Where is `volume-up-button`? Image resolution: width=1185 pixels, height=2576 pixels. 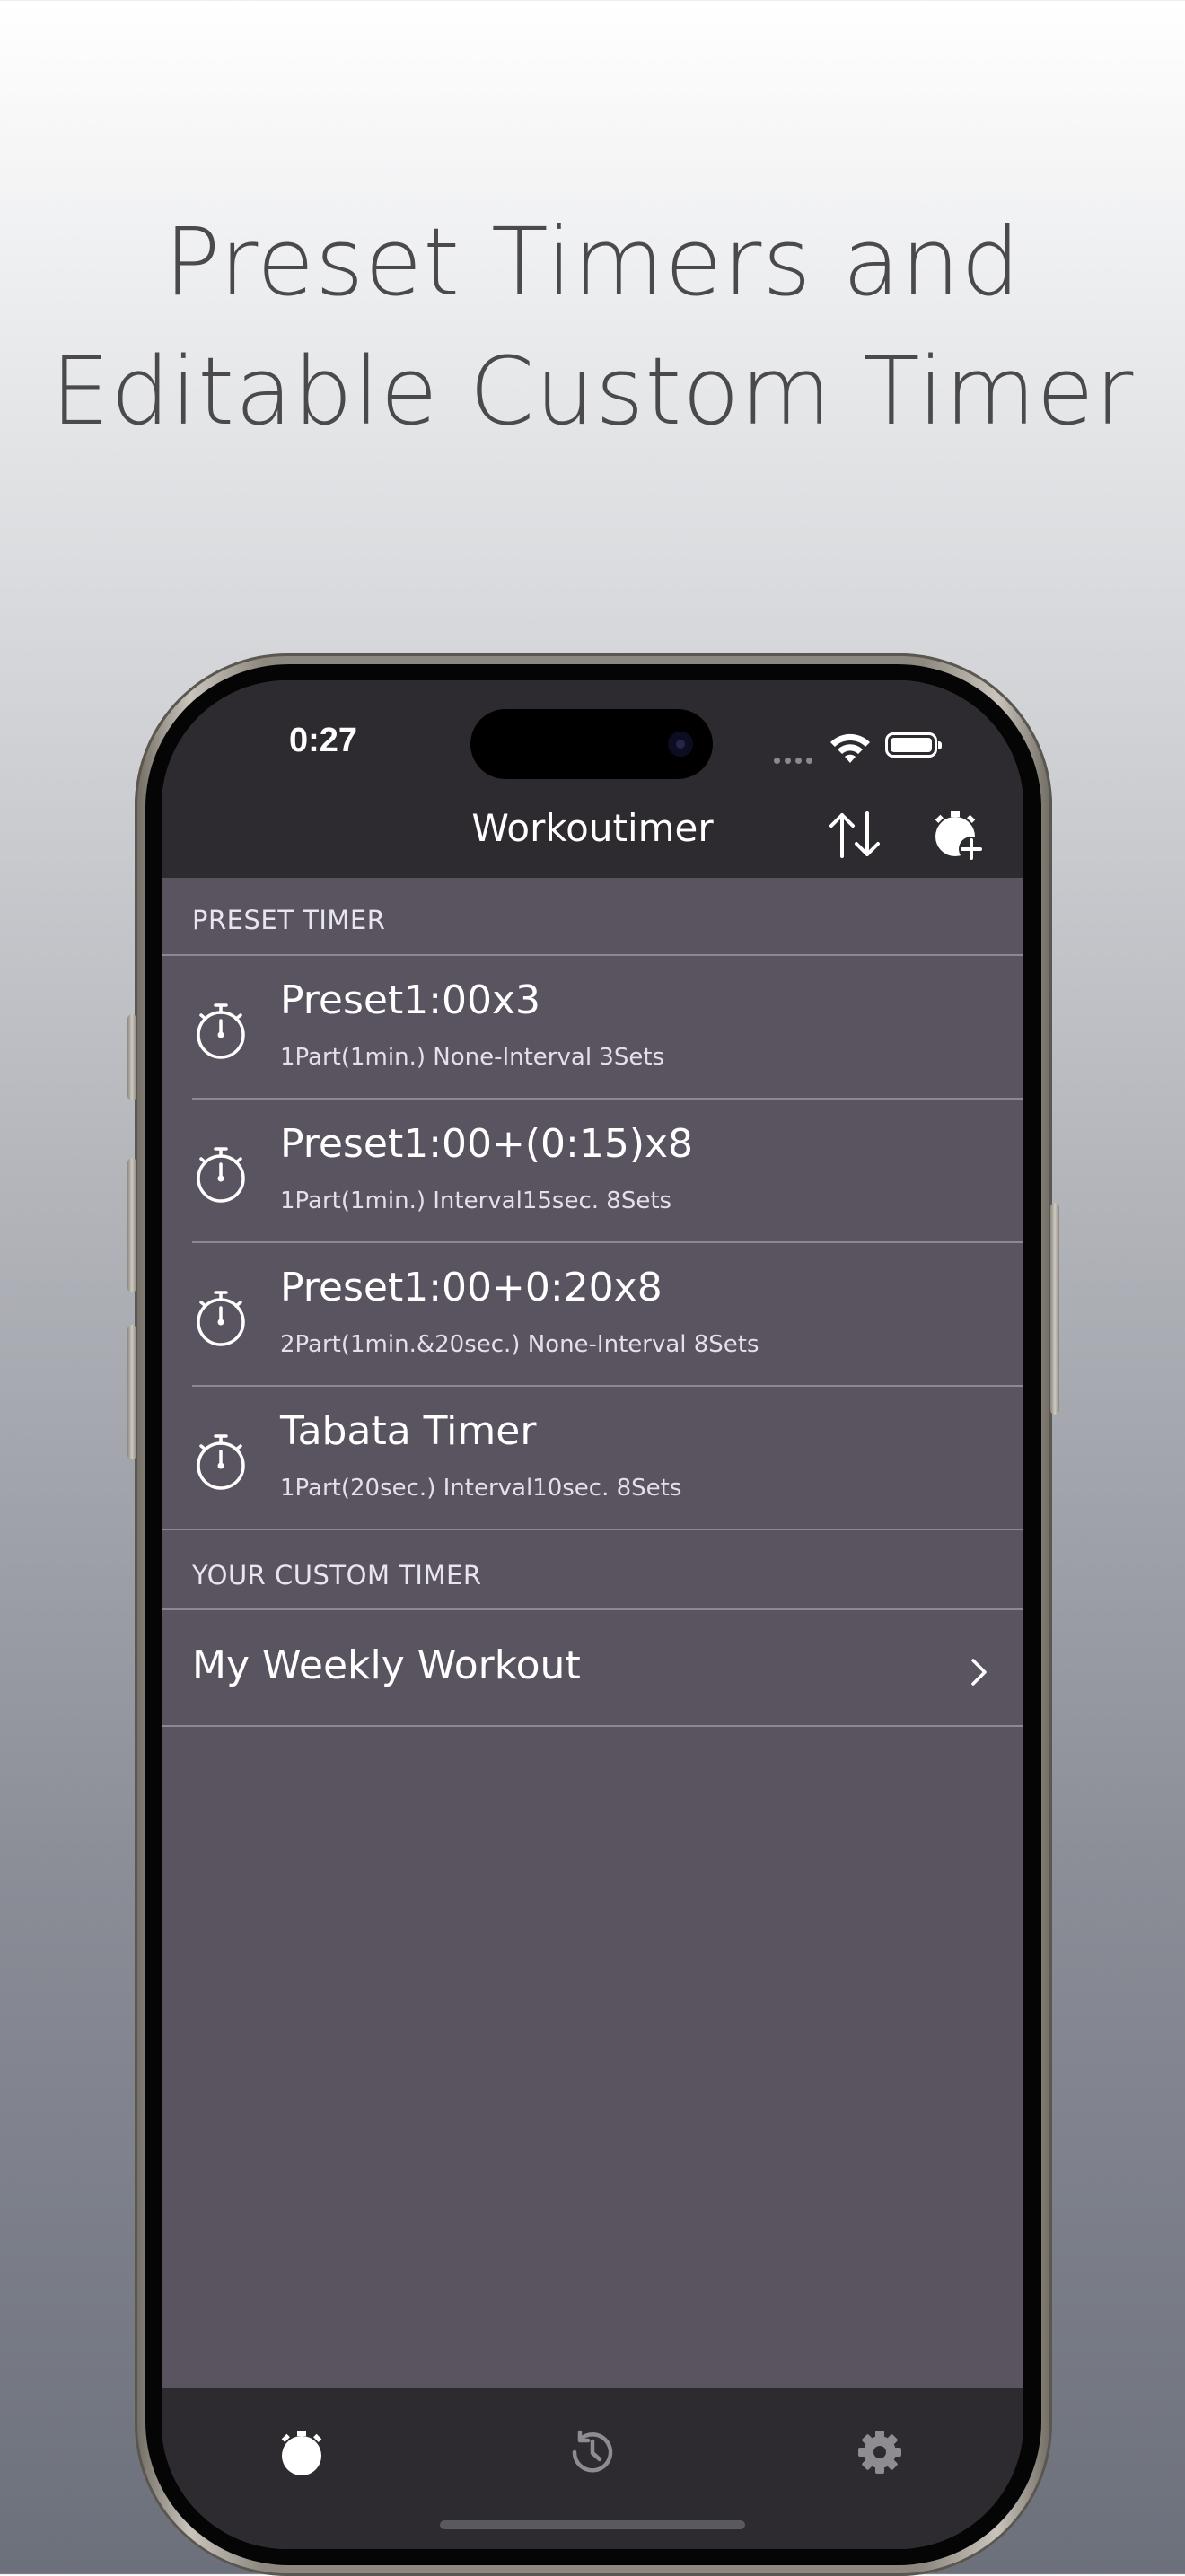 volume-up-button is located at coordinates (131, 1225).